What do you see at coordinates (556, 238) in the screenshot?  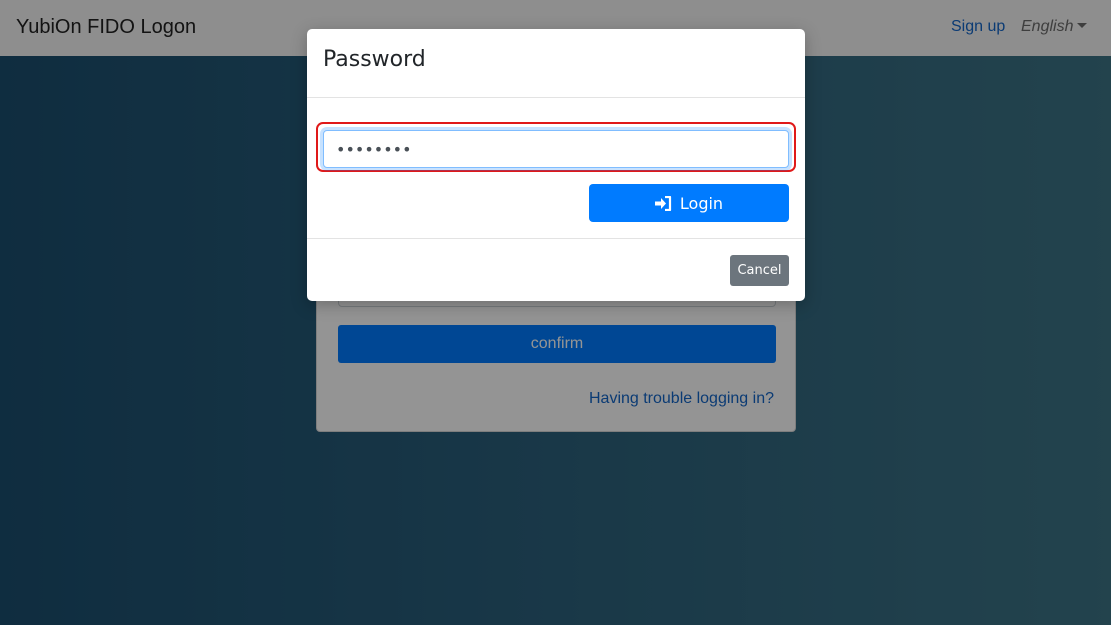 I see `modal-footer-divider` at bounding box center [556, 238].